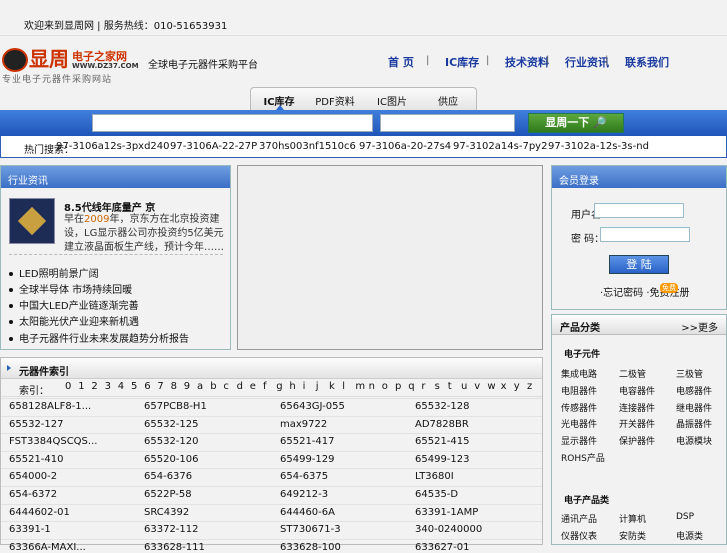 The height and width of the screenshot is (553, 727). I want to click on category-link: 保护器件, so click(637, 440).